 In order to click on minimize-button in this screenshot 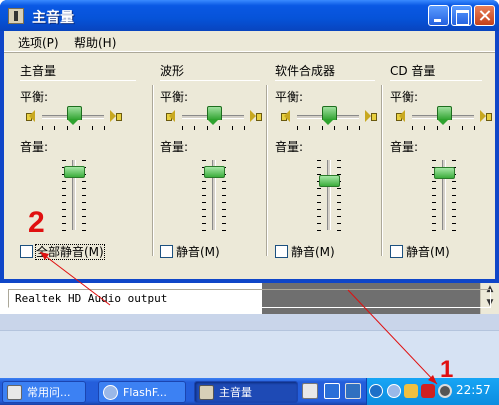, I will do `click(438, 15)`.